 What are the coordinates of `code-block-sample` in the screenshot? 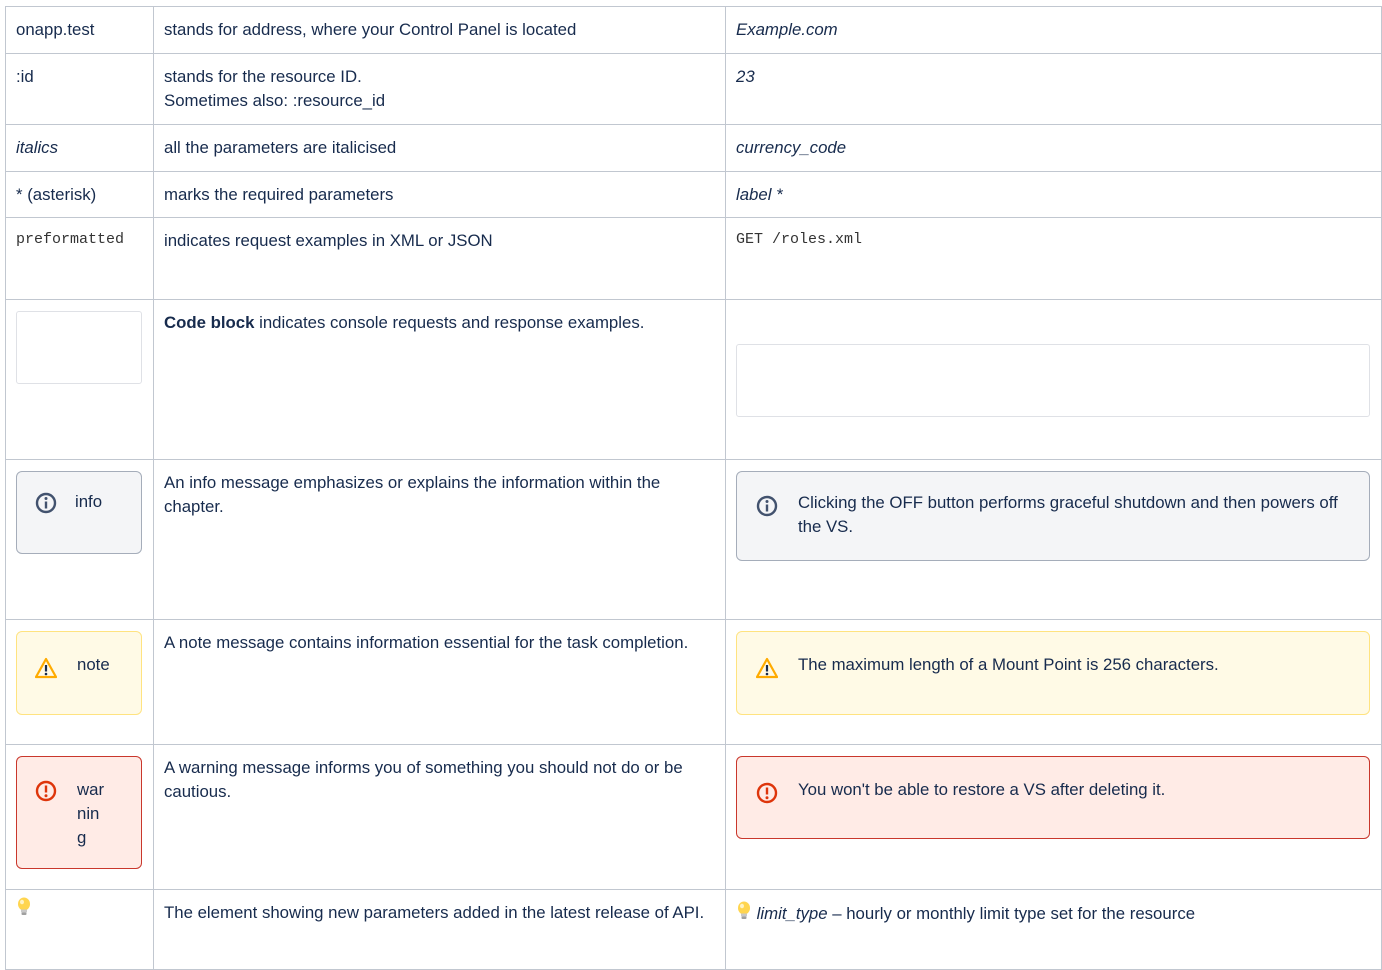 It's located at (79, 348).